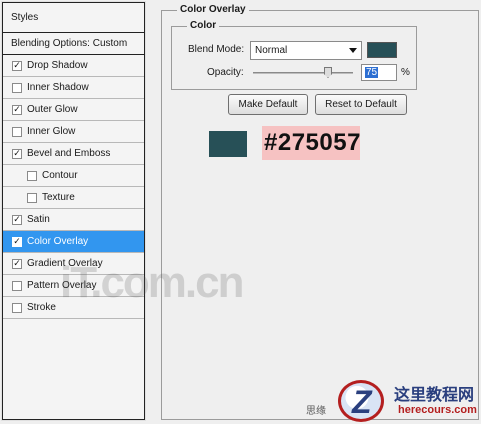 Image resolution: width=481 pixels, height=424 pixels. Describe the element at coordinates (225, 72) in the screenshot. I see `opacity-label: Opacity:` at that location.